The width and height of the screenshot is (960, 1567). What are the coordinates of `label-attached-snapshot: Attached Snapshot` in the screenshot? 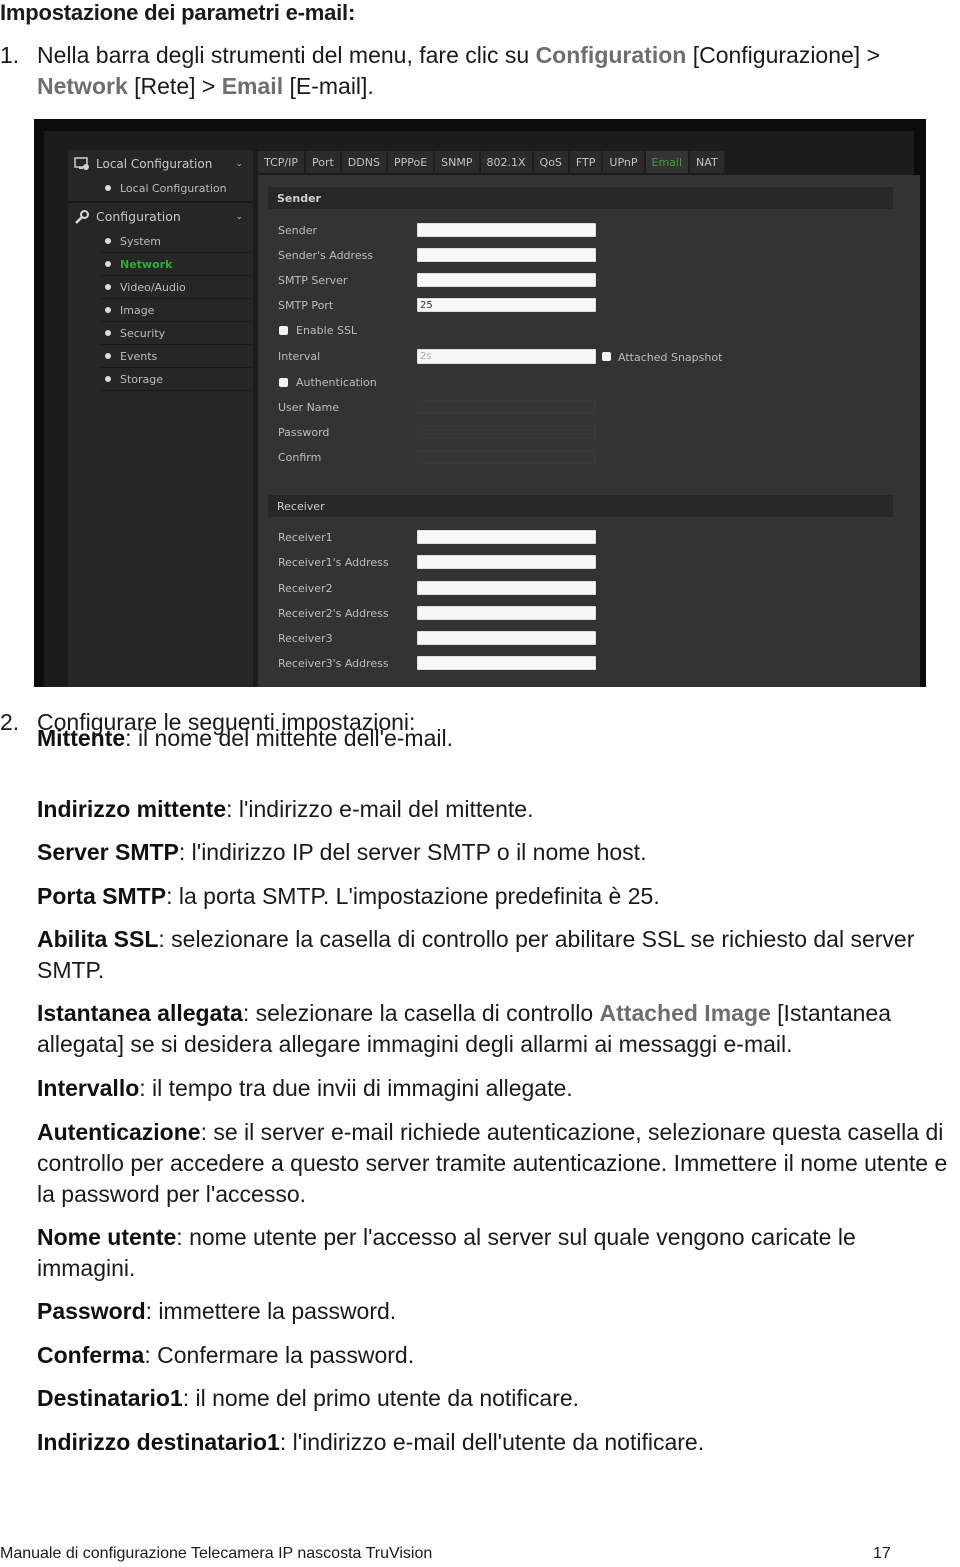 It's located at (670, 357).